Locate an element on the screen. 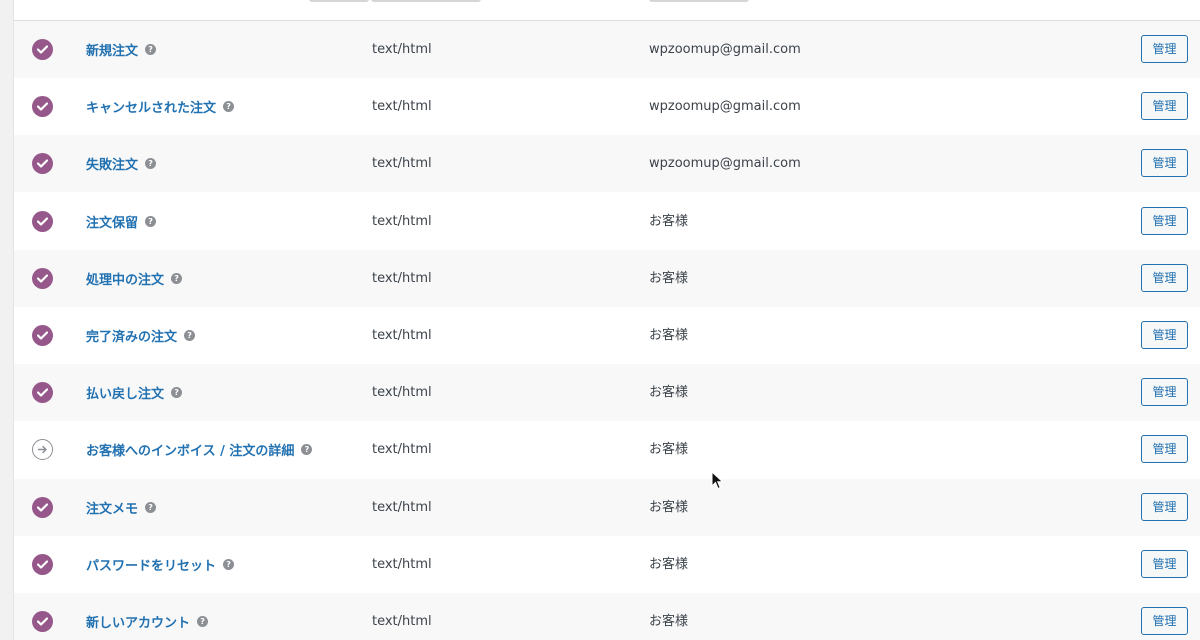  email-name-cell: 失敗注文? is located at coordinates (121, 163).